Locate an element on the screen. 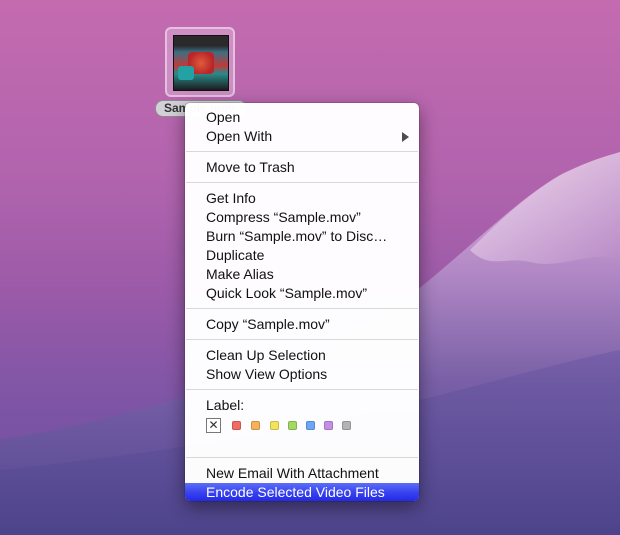 The height and width of the screenshot is (535, 620). movie-file-icon is located at coordinates (200, 62).